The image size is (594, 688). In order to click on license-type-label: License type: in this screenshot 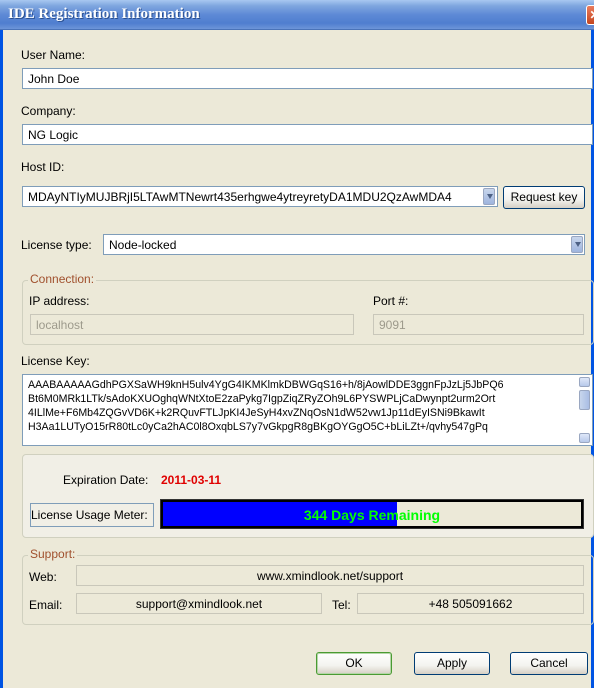, I will do `click(56, 245)`.